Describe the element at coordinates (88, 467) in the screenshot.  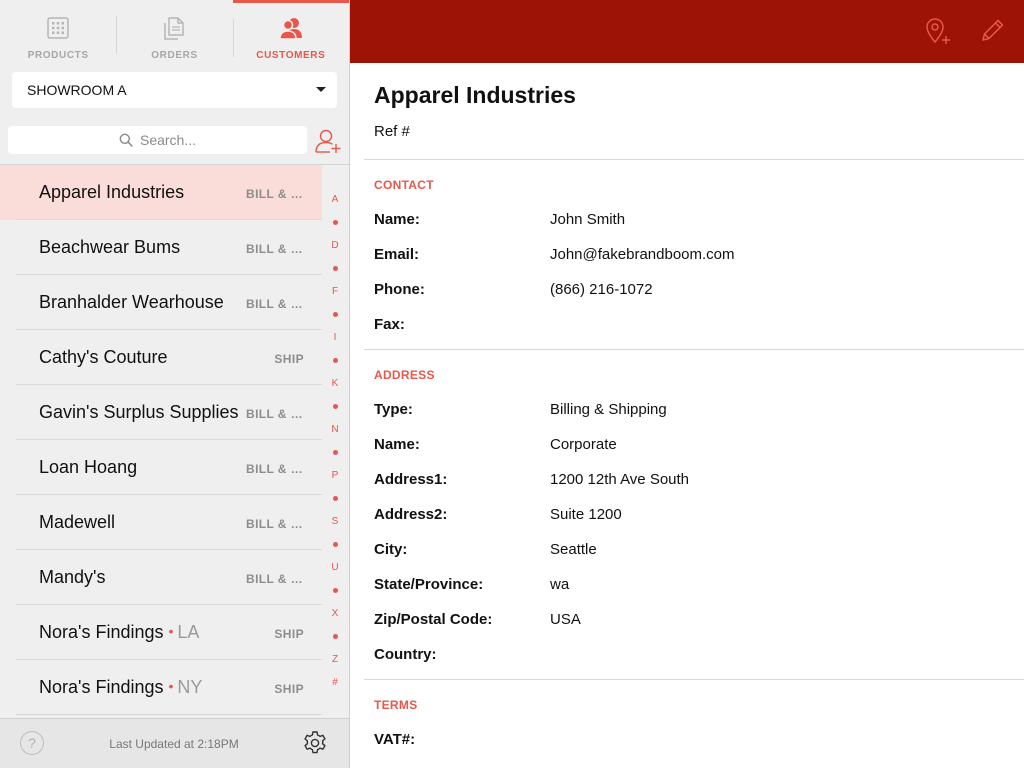
I see `customer-name-text: Loan Hoang` at that location.